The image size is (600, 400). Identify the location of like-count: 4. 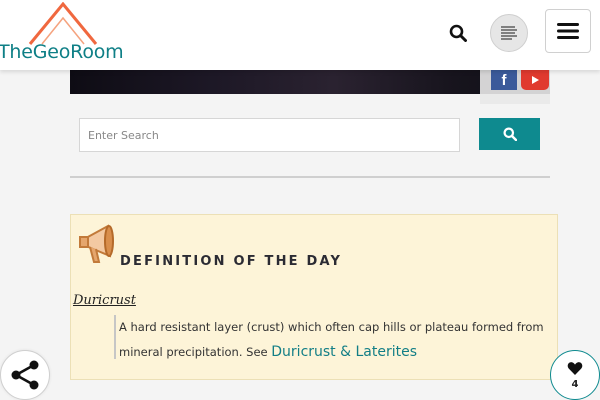
(575, 384).